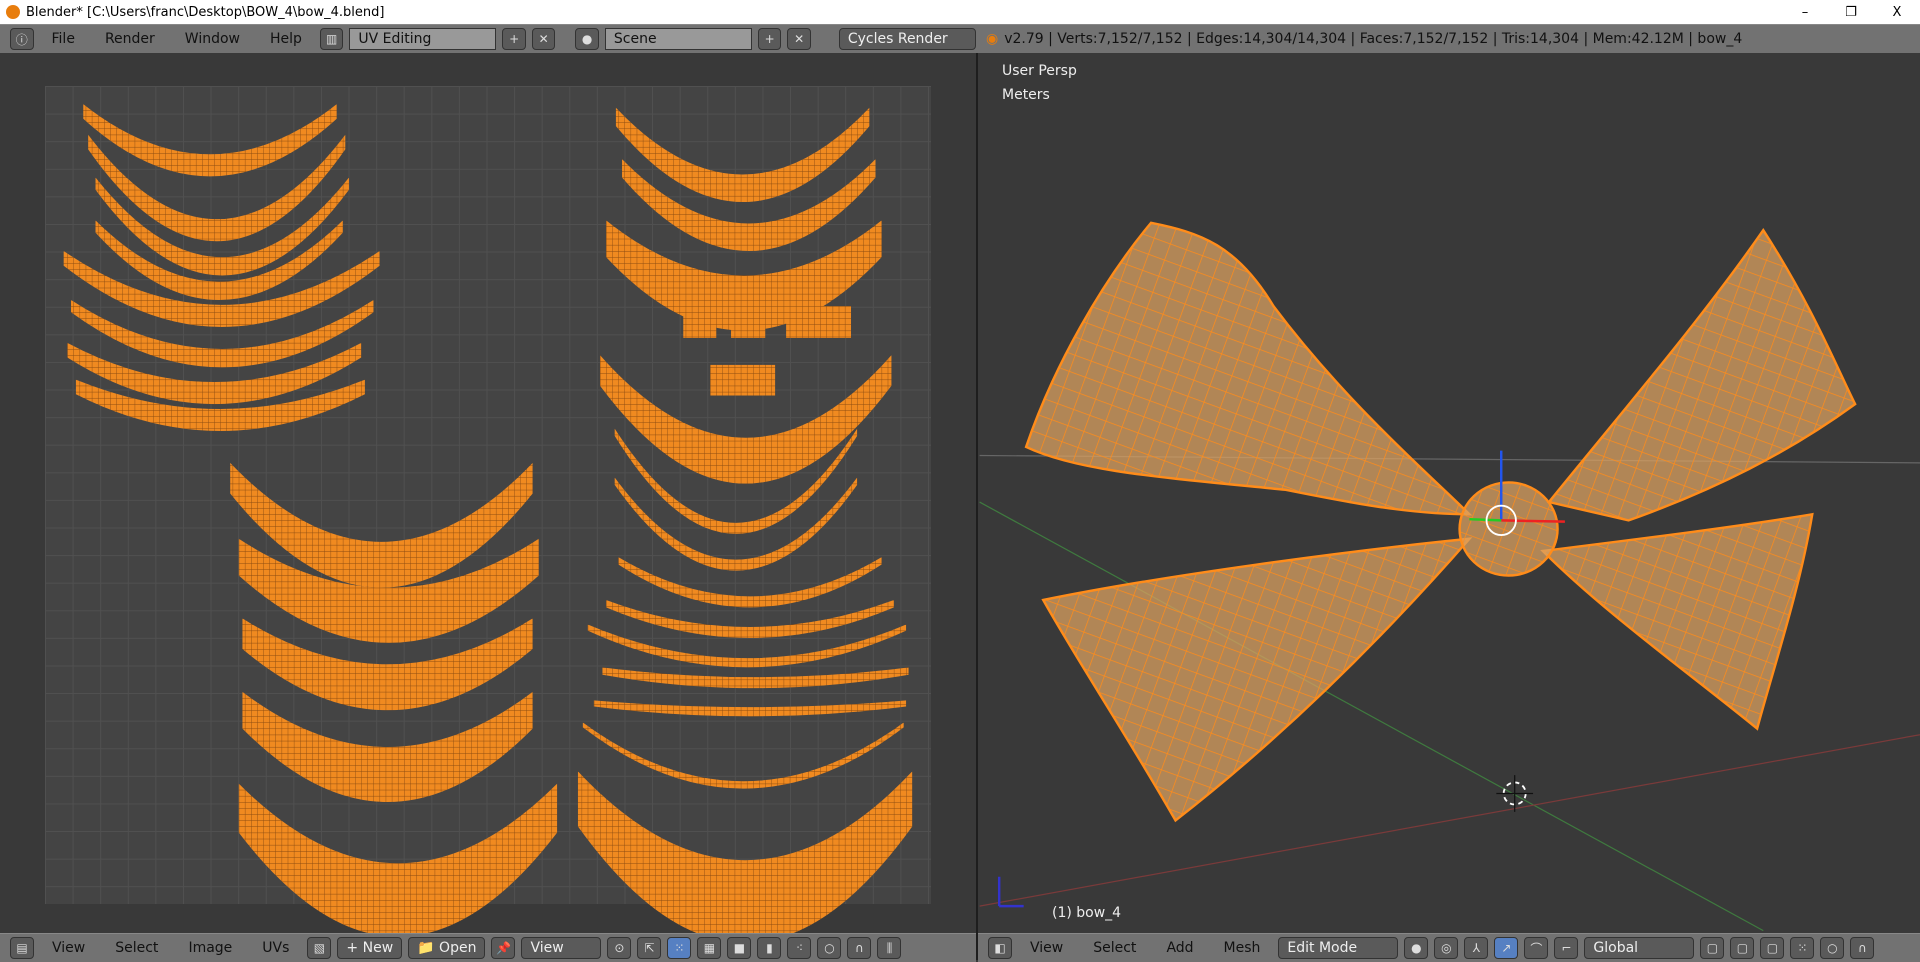 The height and width of the screenshot is (962, 1920). What do you see at coordinates (1536, 948) in the screenshot?
I see `rotate-icon: ⌒` at bounding box center [1536, 948].